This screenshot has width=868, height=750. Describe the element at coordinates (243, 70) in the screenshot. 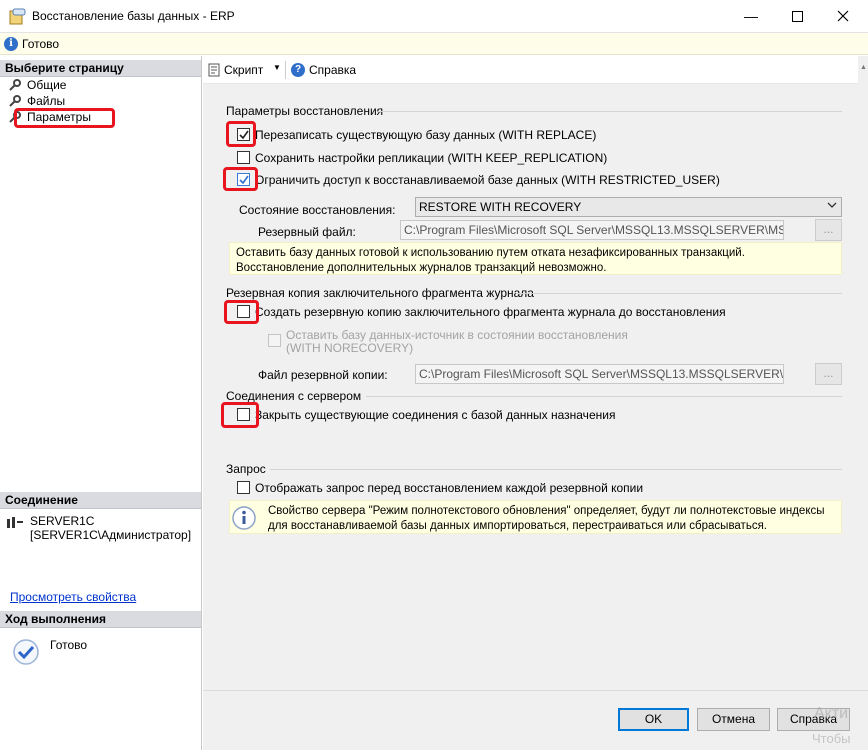

I see `script-button: Скрипт` at that location.